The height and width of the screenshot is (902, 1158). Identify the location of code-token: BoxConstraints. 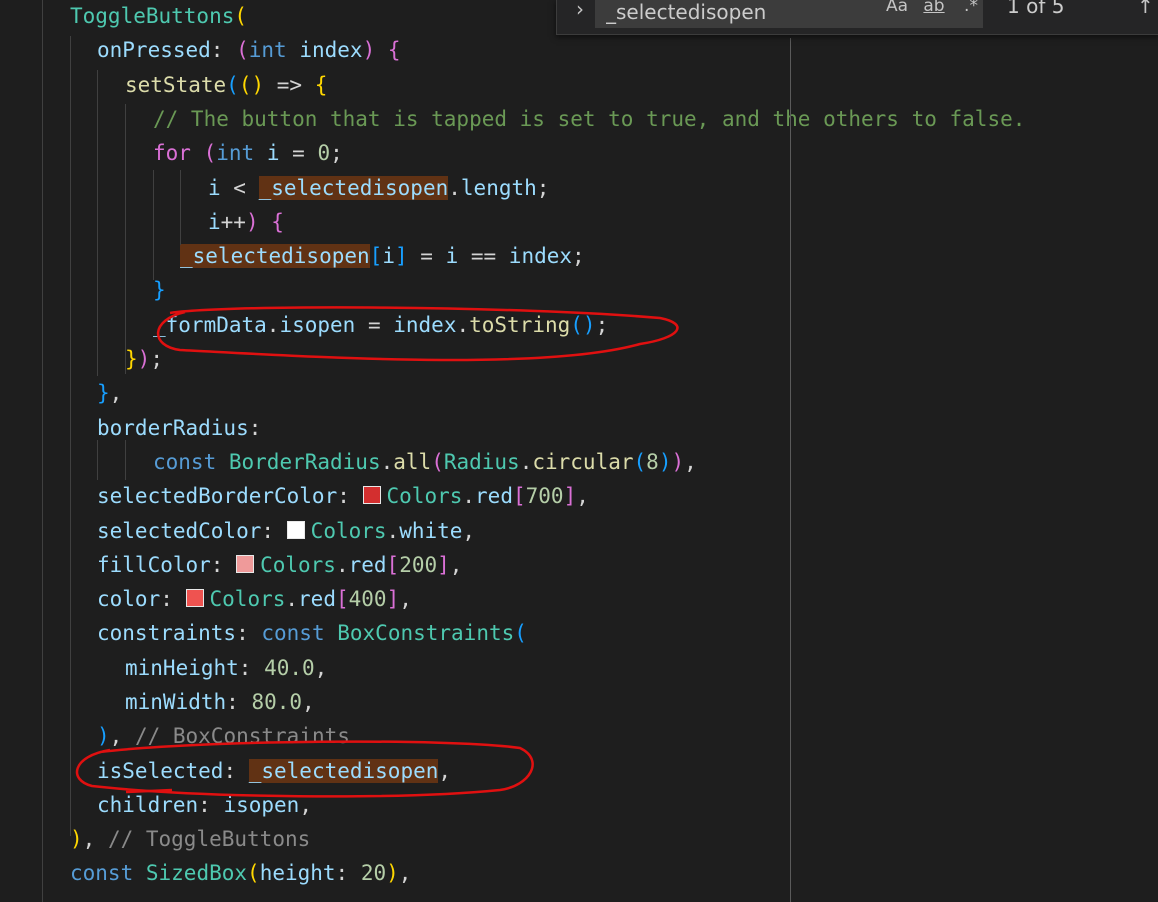
(426, 633).